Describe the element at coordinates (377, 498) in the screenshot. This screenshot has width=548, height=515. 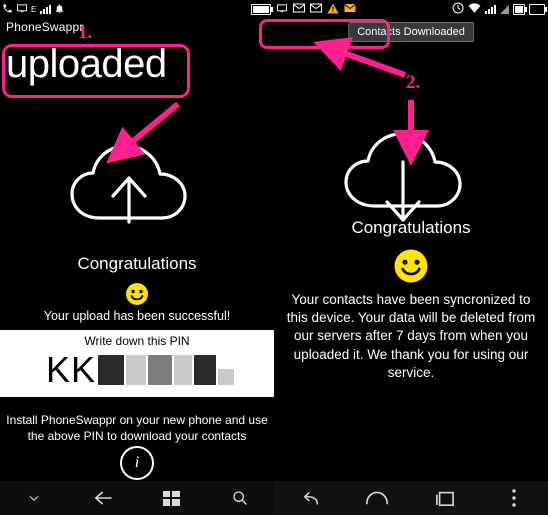
I see `home-icon` at that location.